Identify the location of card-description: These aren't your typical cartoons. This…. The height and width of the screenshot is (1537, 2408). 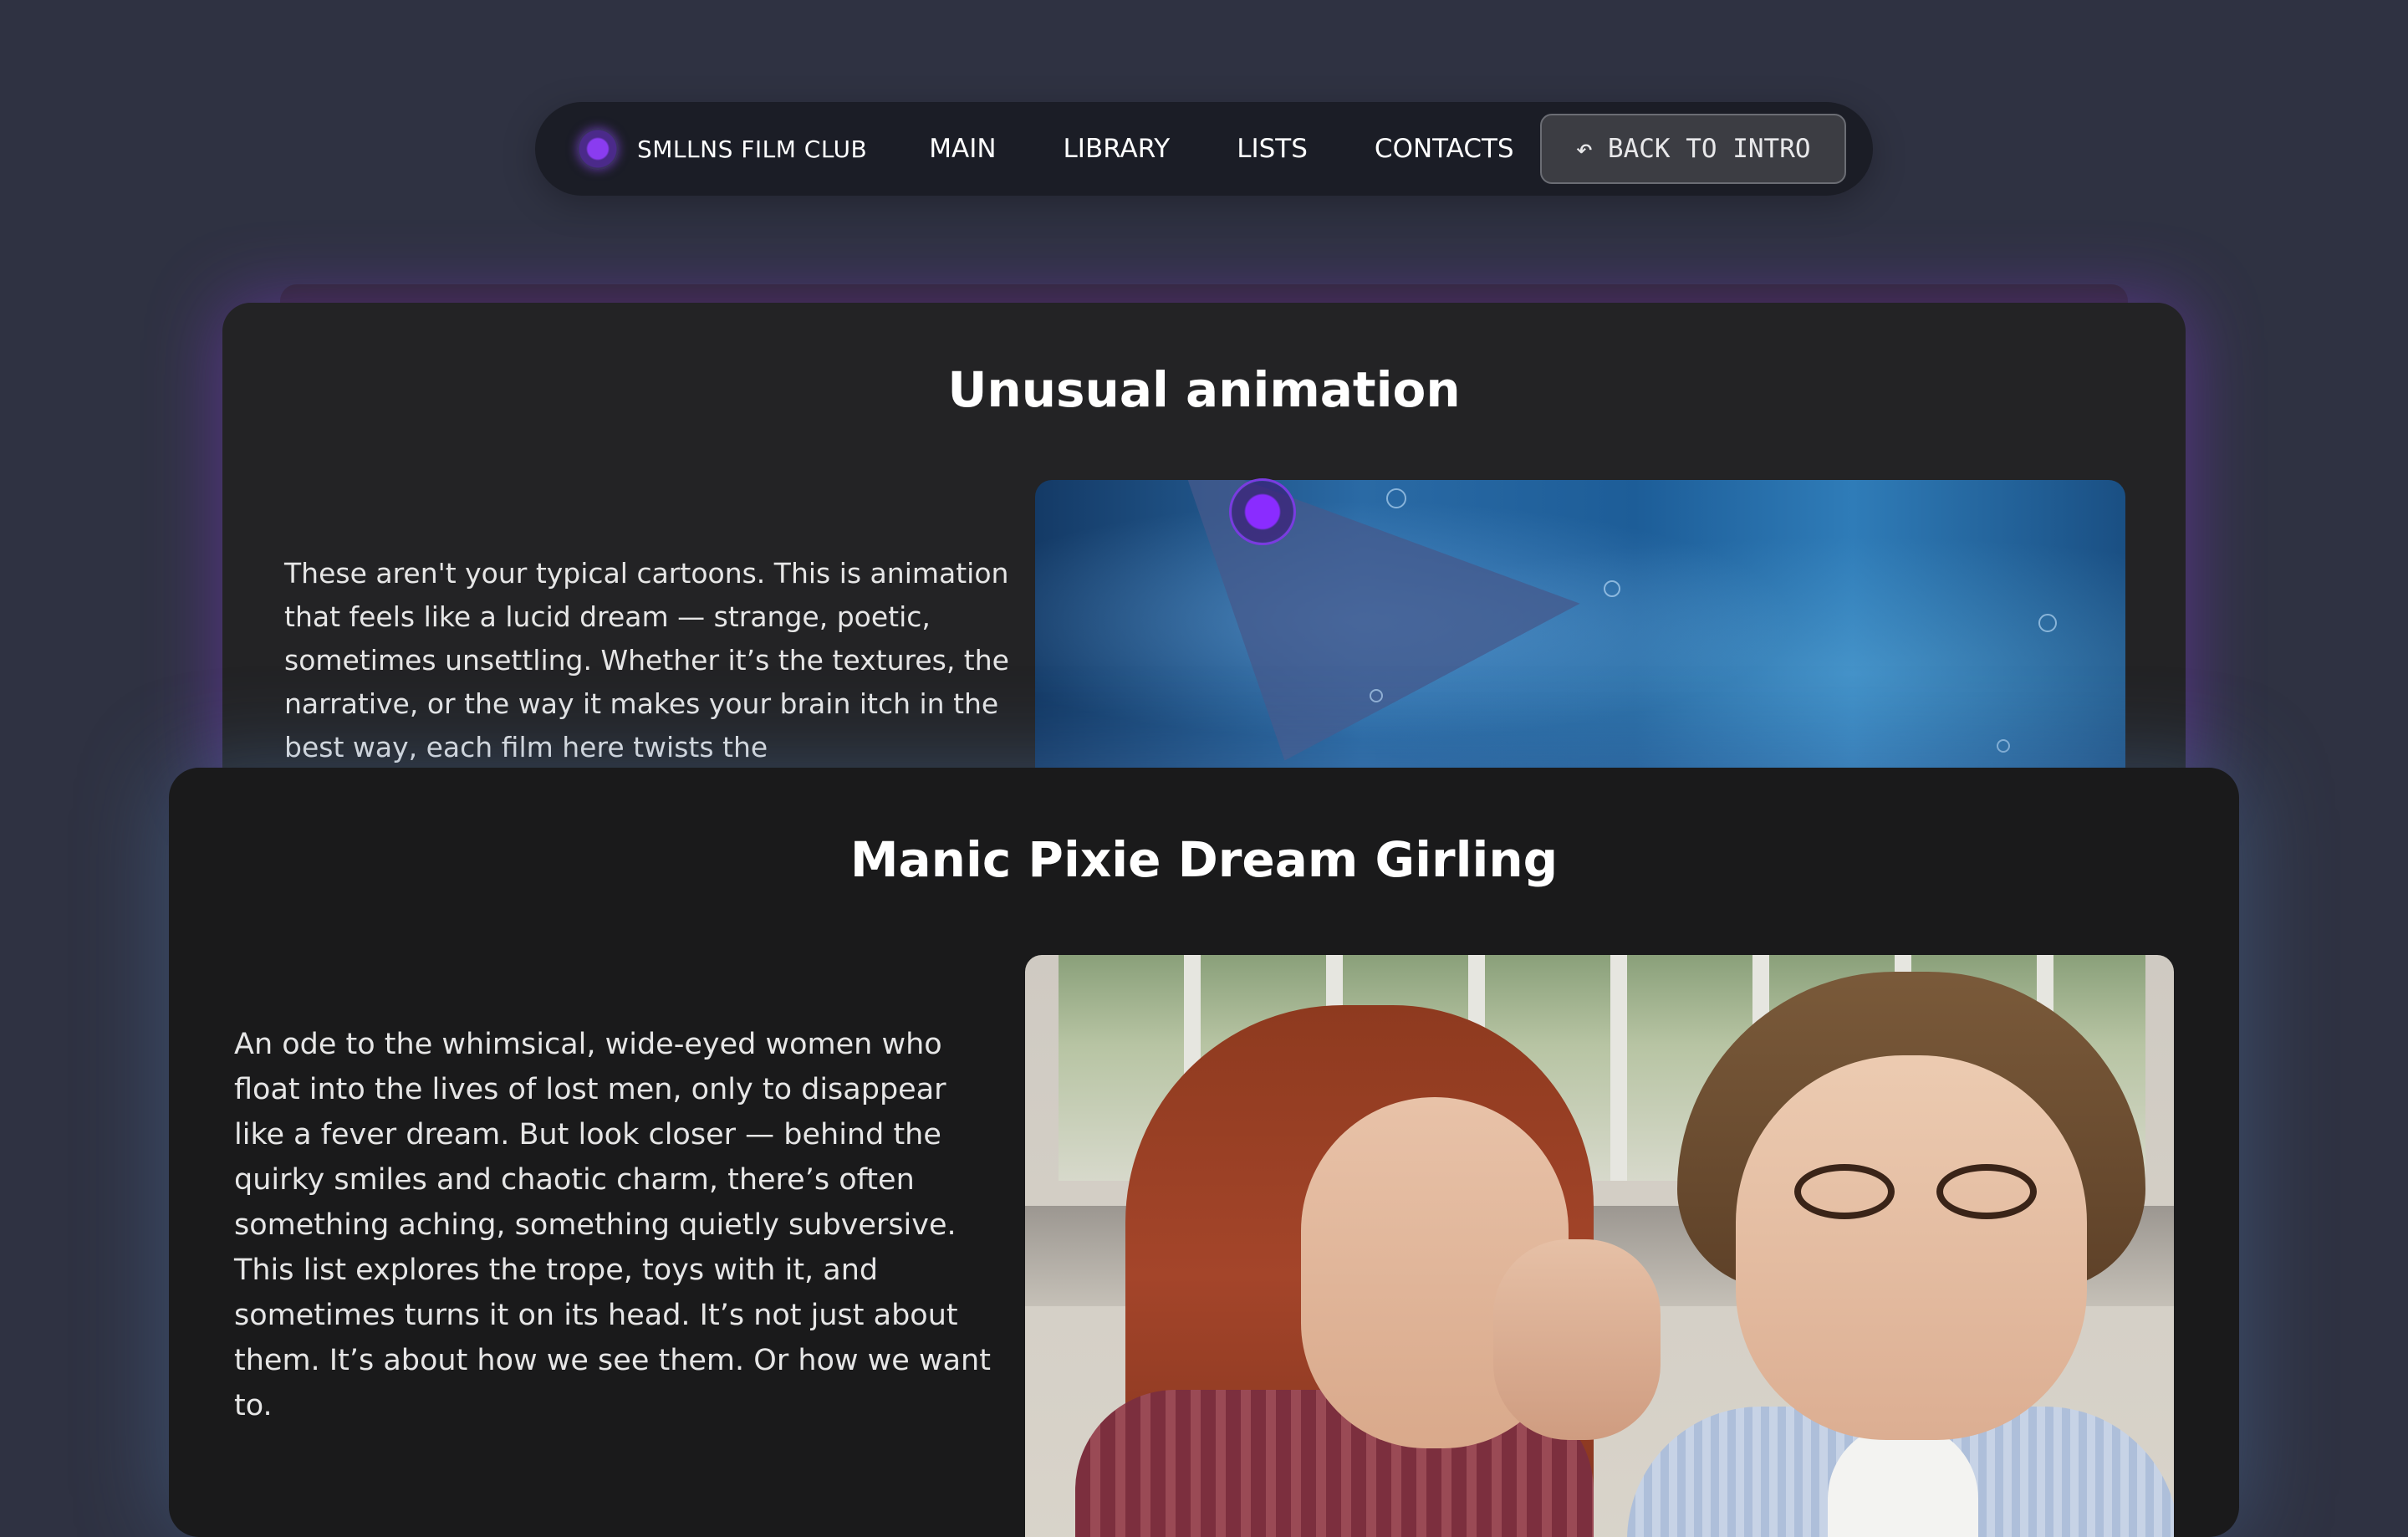
(647, 660).